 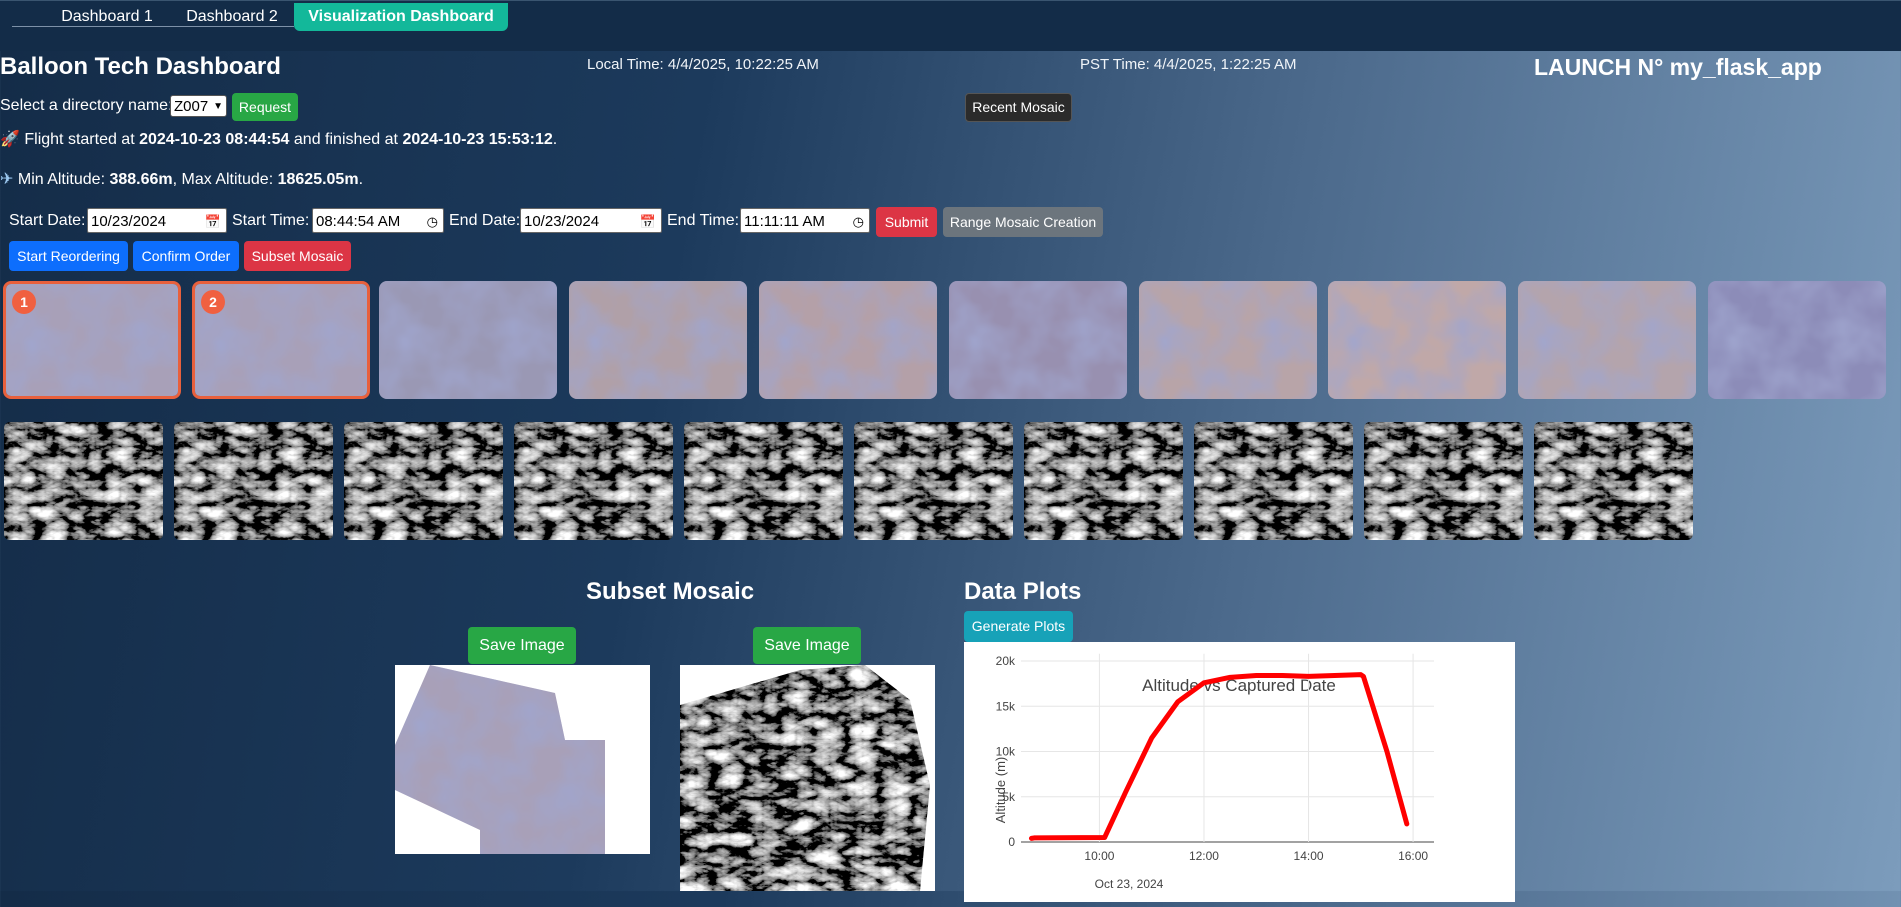 I want to click on generate-plots-button: Generate Plots, so click(x=1018, y=626).